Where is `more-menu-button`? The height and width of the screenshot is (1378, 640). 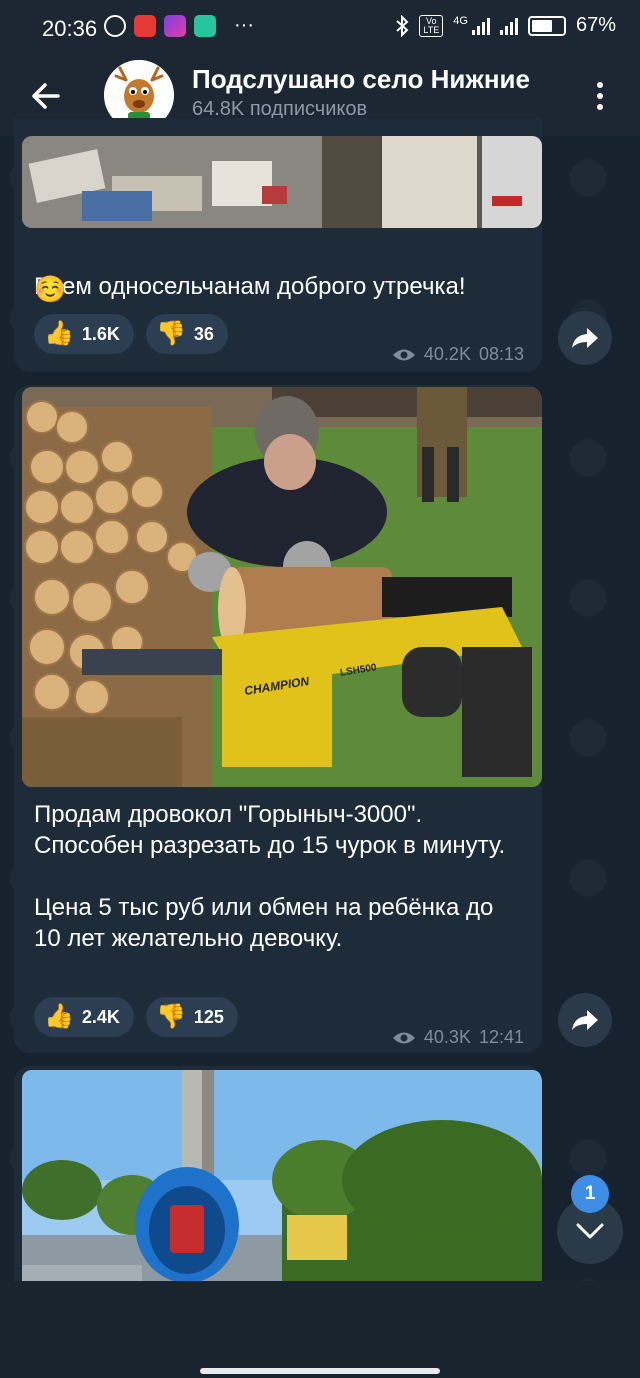 more-menu-button is located at coordinates (600, 96).